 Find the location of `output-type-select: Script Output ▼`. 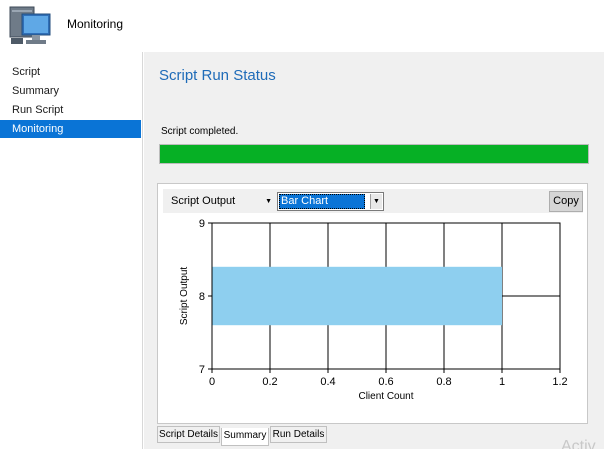

output-type-select: Script Output ▼ is located at coordinates (222, 201).